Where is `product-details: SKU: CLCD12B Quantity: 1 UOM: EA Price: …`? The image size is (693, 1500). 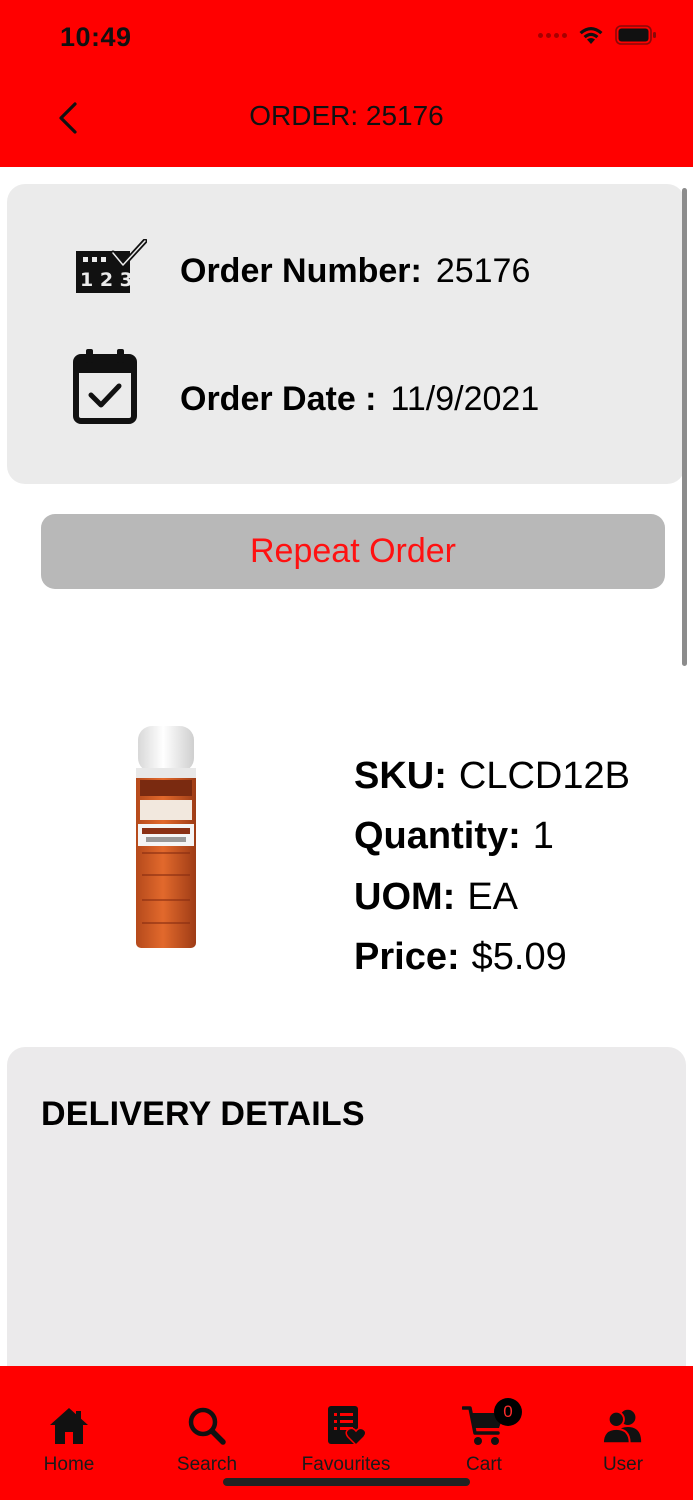
product-details: SKU: CLCD12B Quantity: 1 UOM: EA Price: … is located at coordinates (492, 867).